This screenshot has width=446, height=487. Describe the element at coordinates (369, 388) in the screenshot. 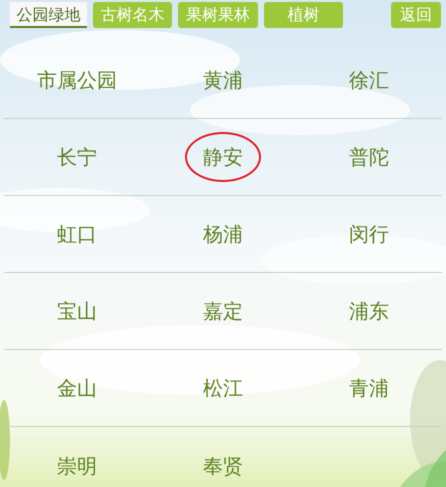

I see `district-link: 青浦` at that location.